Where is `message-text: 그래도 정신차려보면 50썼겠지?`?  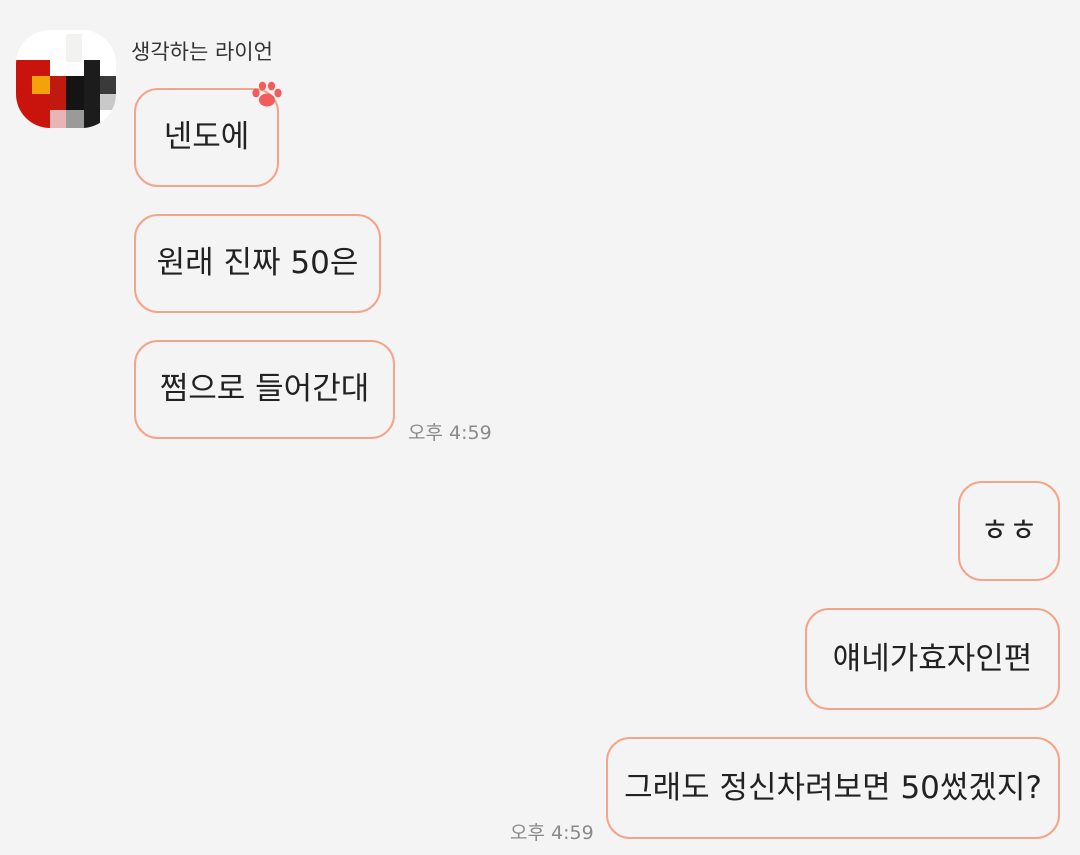
message-text: 그래도 정신차려보면 50썼겠지? is located at coordinates (833, 787).